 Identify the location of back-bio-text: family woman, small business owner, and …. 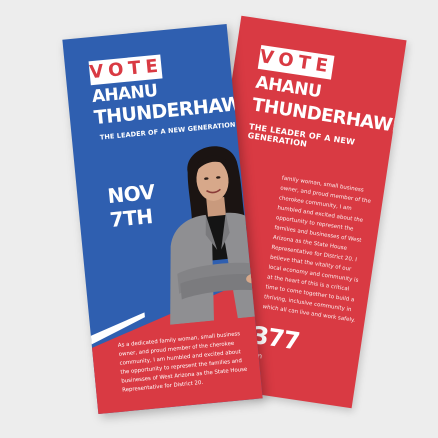
(317, 249).